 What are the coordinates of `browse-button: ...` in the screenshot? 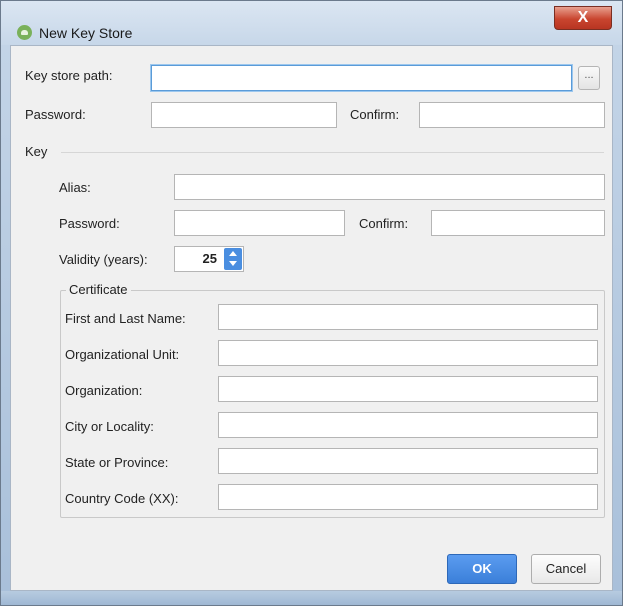 It's located at (589, 78).